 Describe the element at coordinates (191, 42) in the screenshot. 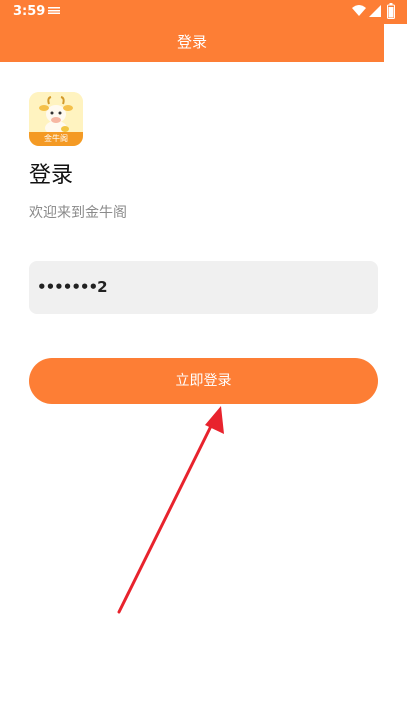

I see `header-title: 登录` at that location.